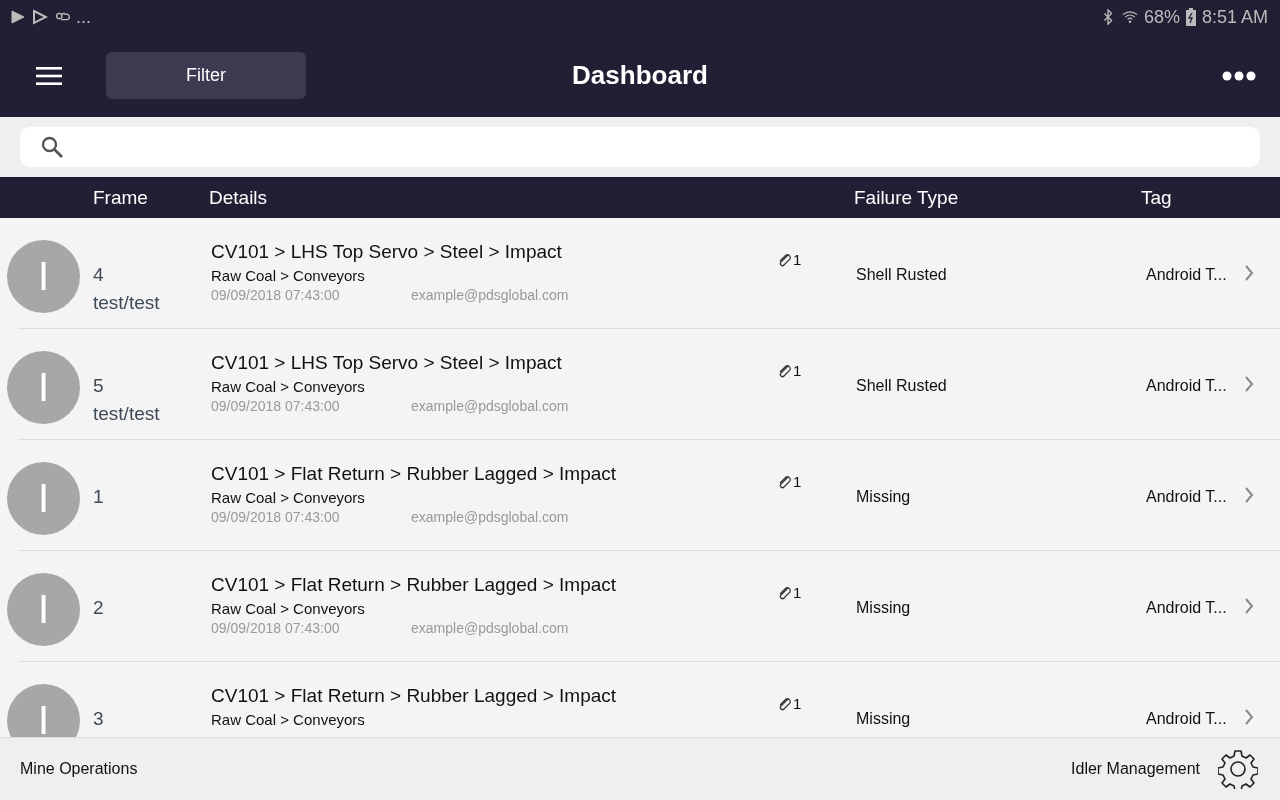  What do you see at coordinates (1238, 769) in the screenshot?
I see `settings-icon` at bounding box center [1238, 769].